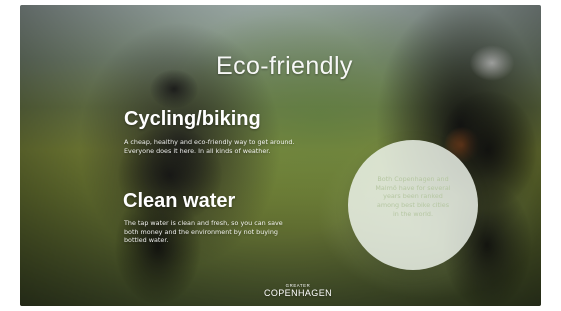 Image resolution: width=561 pixels, height=311 pixels. I want to click on greater-copenhagen-logo: GREATER COPENHAGEN, so click(298, 290).